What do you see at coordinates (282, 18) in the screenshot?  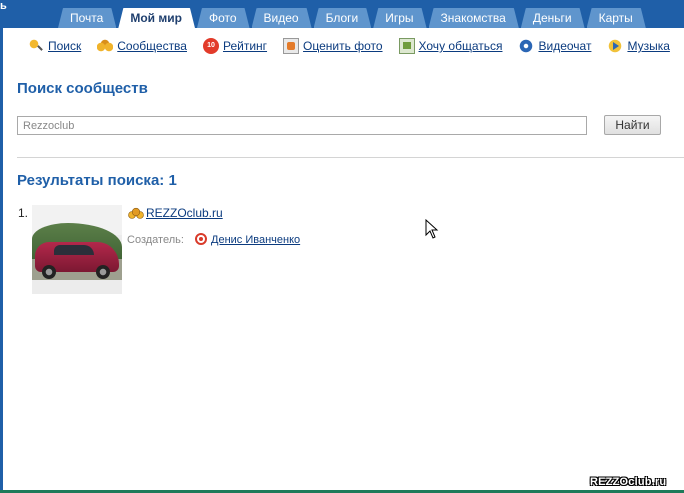 I see `tab-video: Видео` at bounding box center [282, 18].